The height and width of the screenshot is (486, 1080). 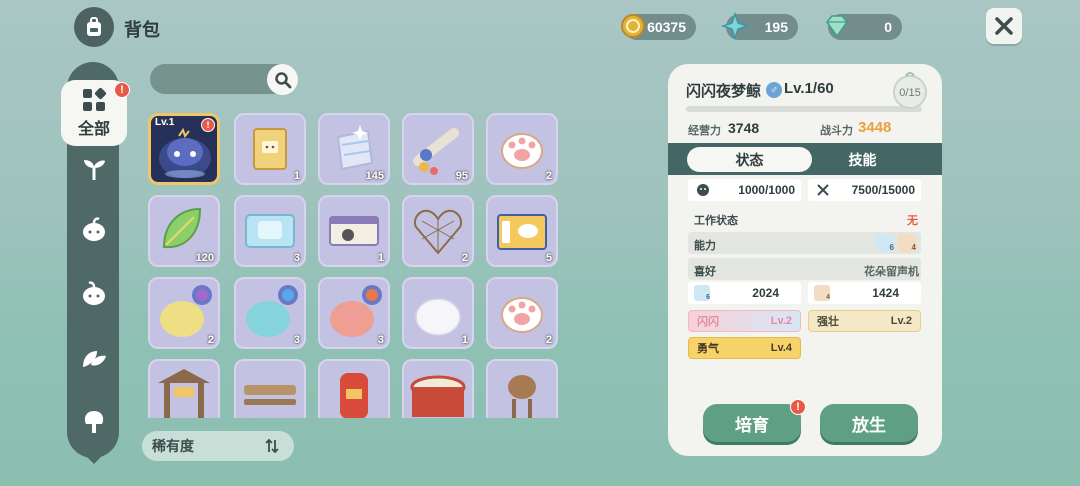 What do you see at coordinates (883, 190) in the screenshot?
I see `food-value: 7500/15000` at bounding box center [883, 190].